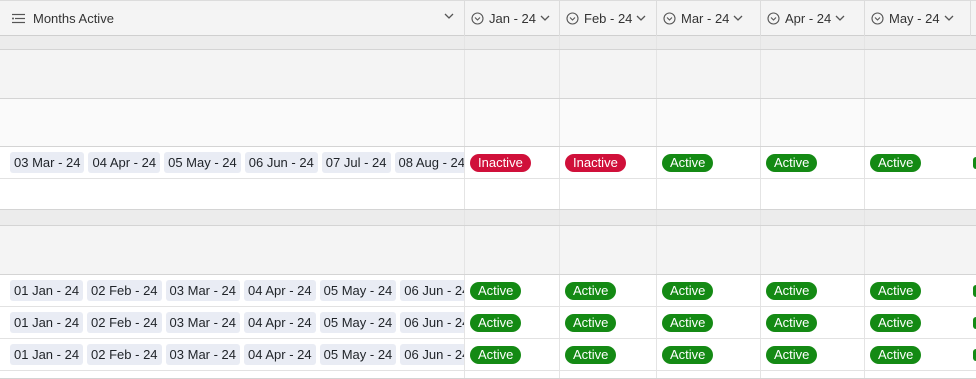 Image resolution: width=976 pixels, height=379 pixels. What do you see at coordinates (708, 18) in the screenshot?
I see `column-header-month: Mar - 24` at bounding box center [708, 18].